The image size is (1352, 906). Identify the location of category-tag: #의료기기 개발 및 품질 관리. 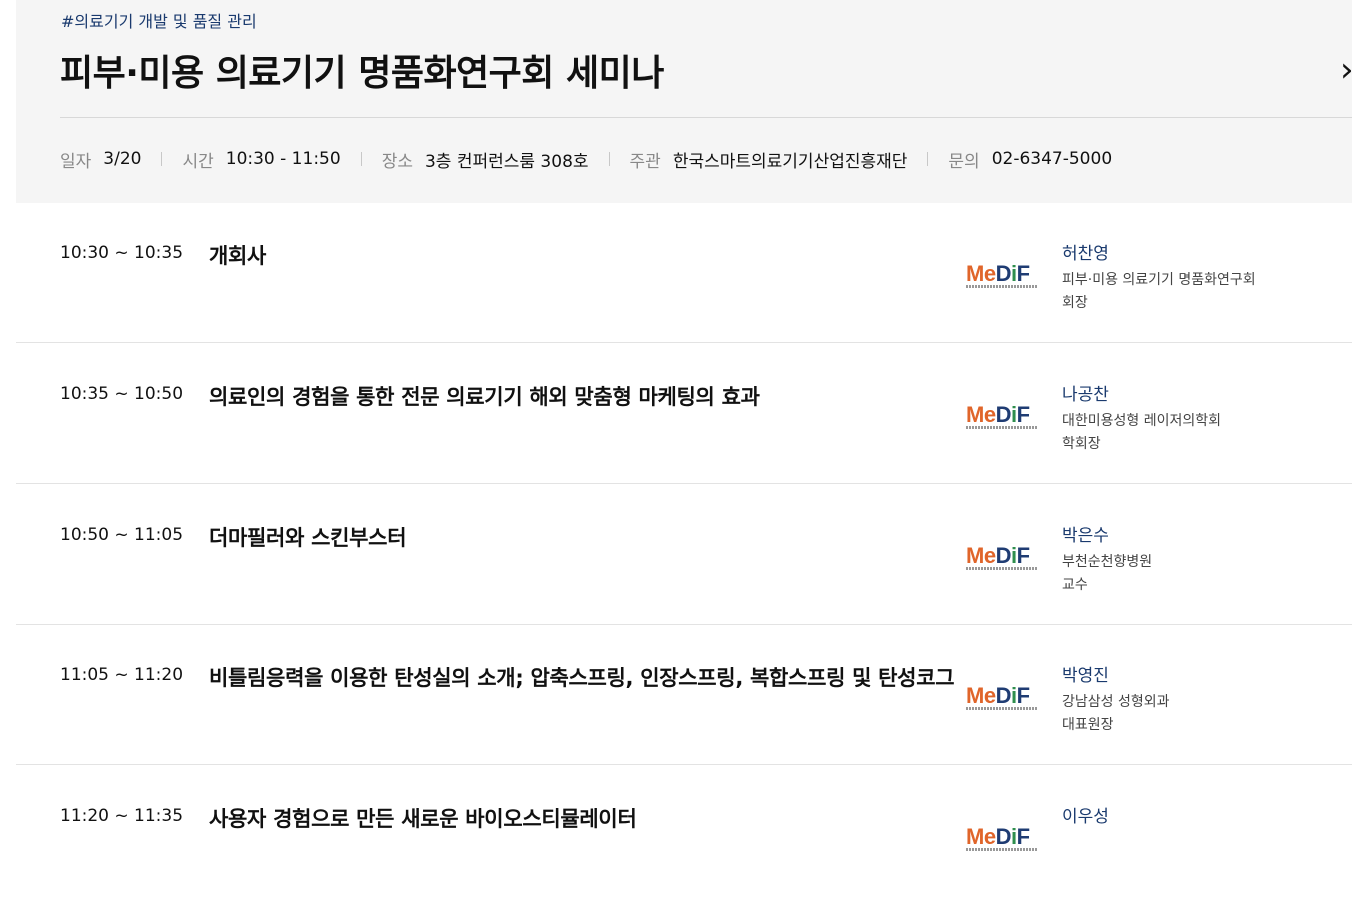
(159, 20).